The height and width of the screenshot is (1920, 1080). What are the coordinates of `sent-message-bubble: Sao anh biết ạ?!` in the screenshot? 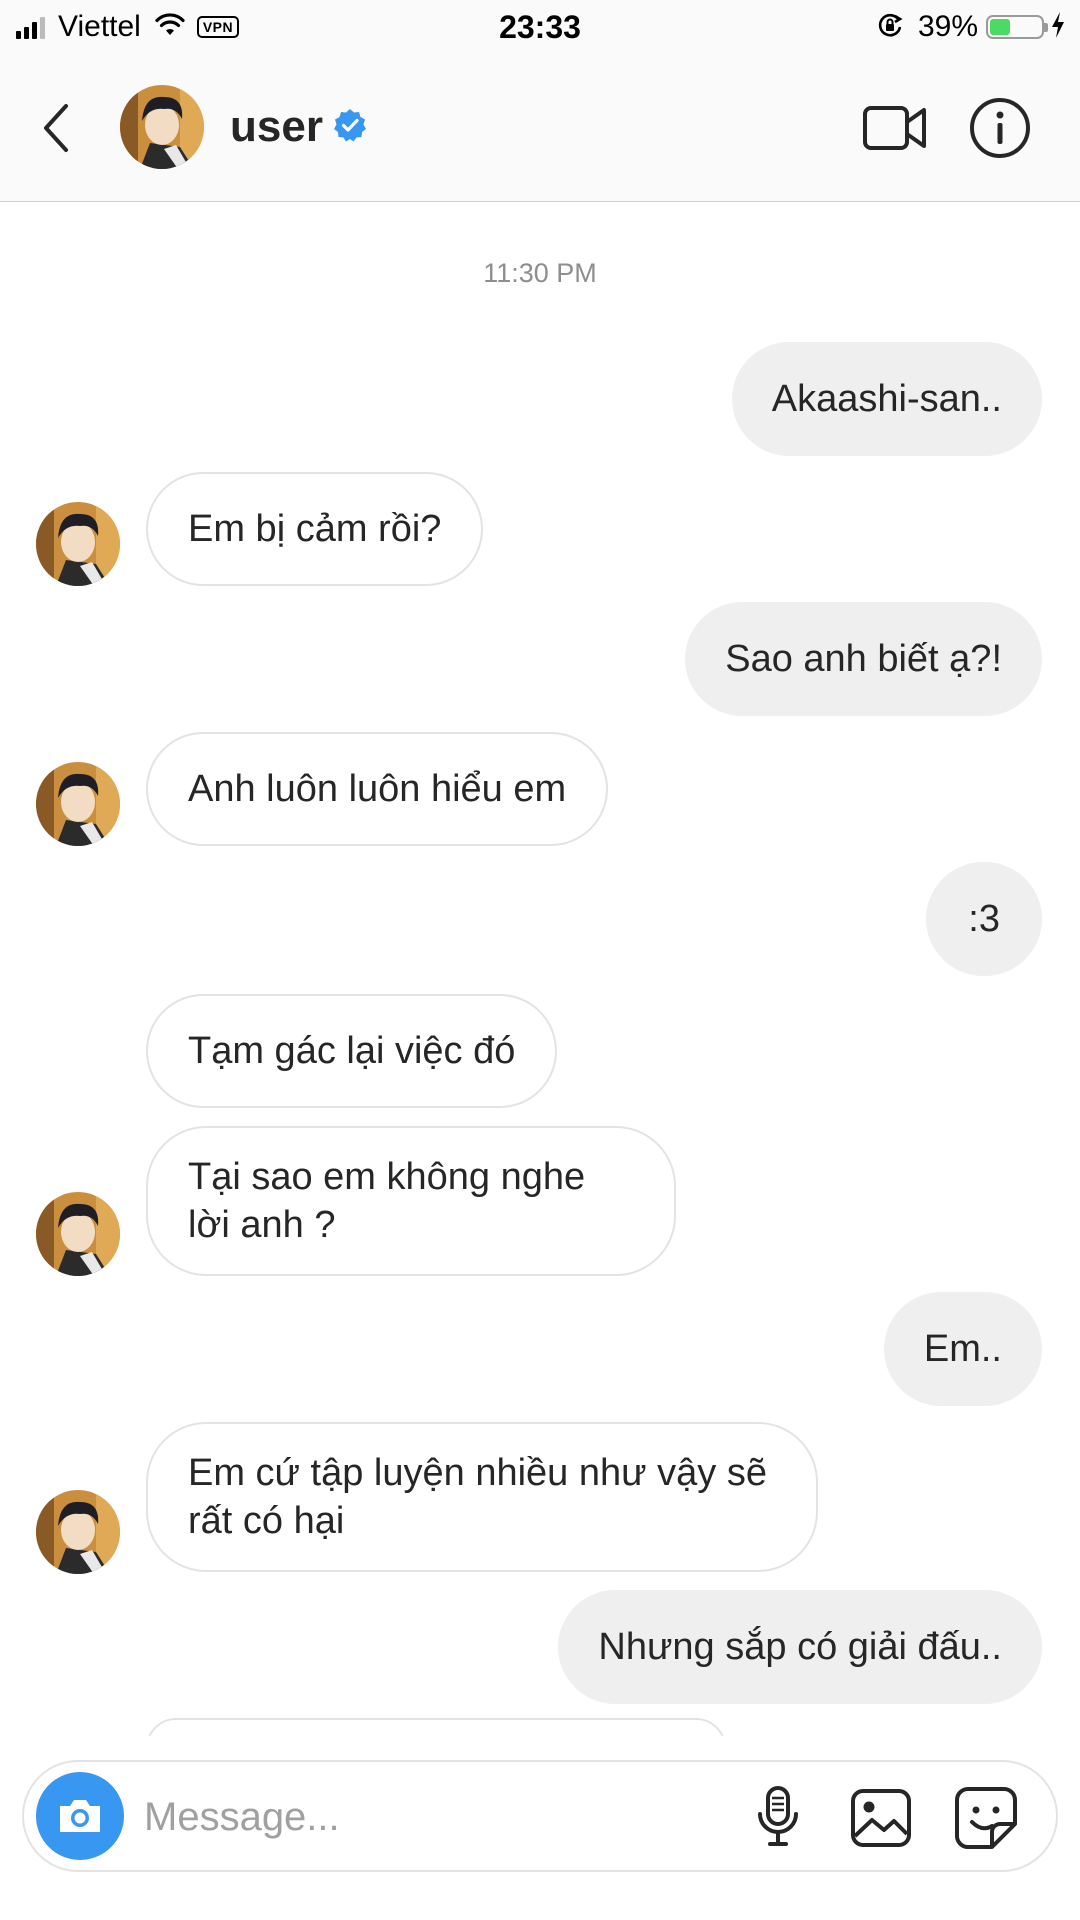 It's located at (863, 659).